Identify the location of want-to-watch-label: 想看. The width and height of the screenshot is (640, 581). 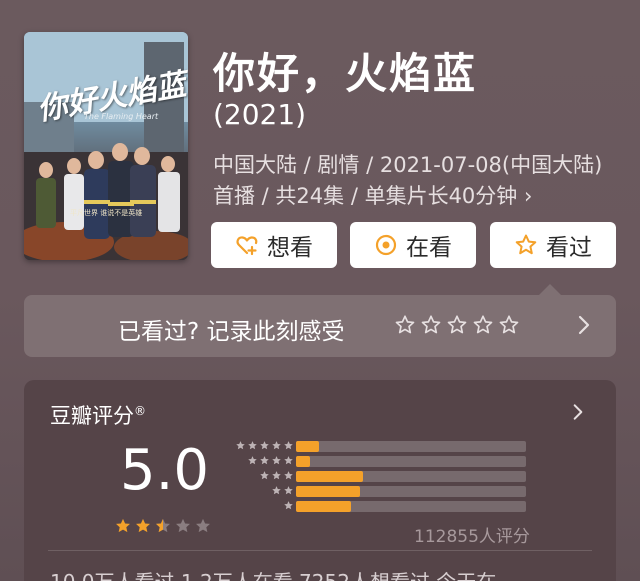
(290, 248).